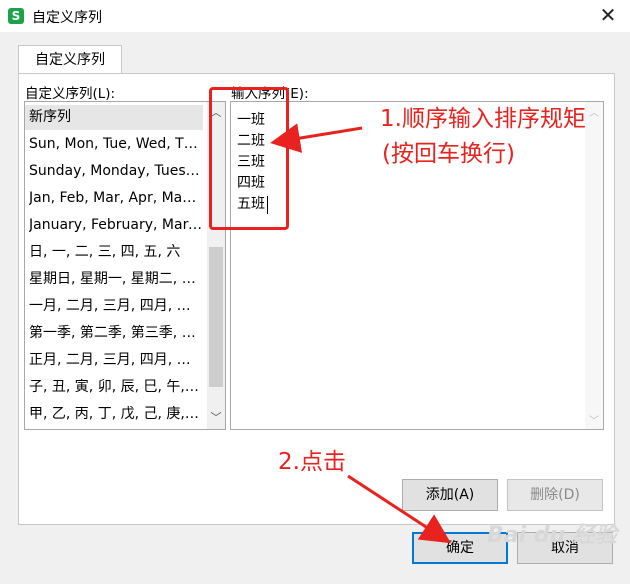  Describe the element at coordinates (552, 535) in the screenshot. I see `watermark: Bai du 经验` at that location.